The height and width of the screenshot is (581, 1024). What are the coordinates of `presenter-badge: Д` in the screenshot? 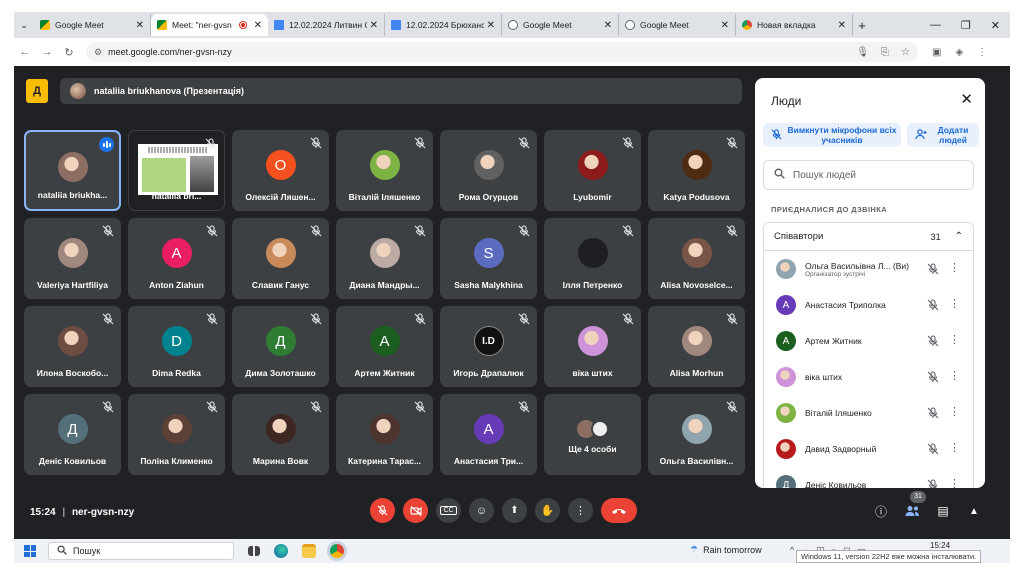 It's located at (37, 91).